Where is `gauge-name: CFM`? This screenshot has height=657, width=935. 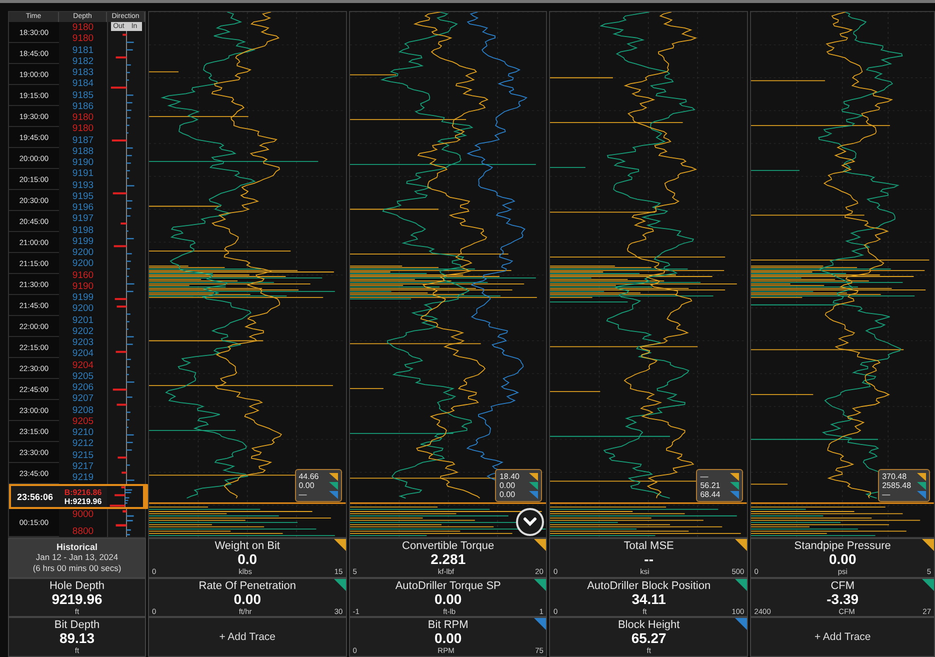
gauge-name: CFM is located at coordinates (842, 586).